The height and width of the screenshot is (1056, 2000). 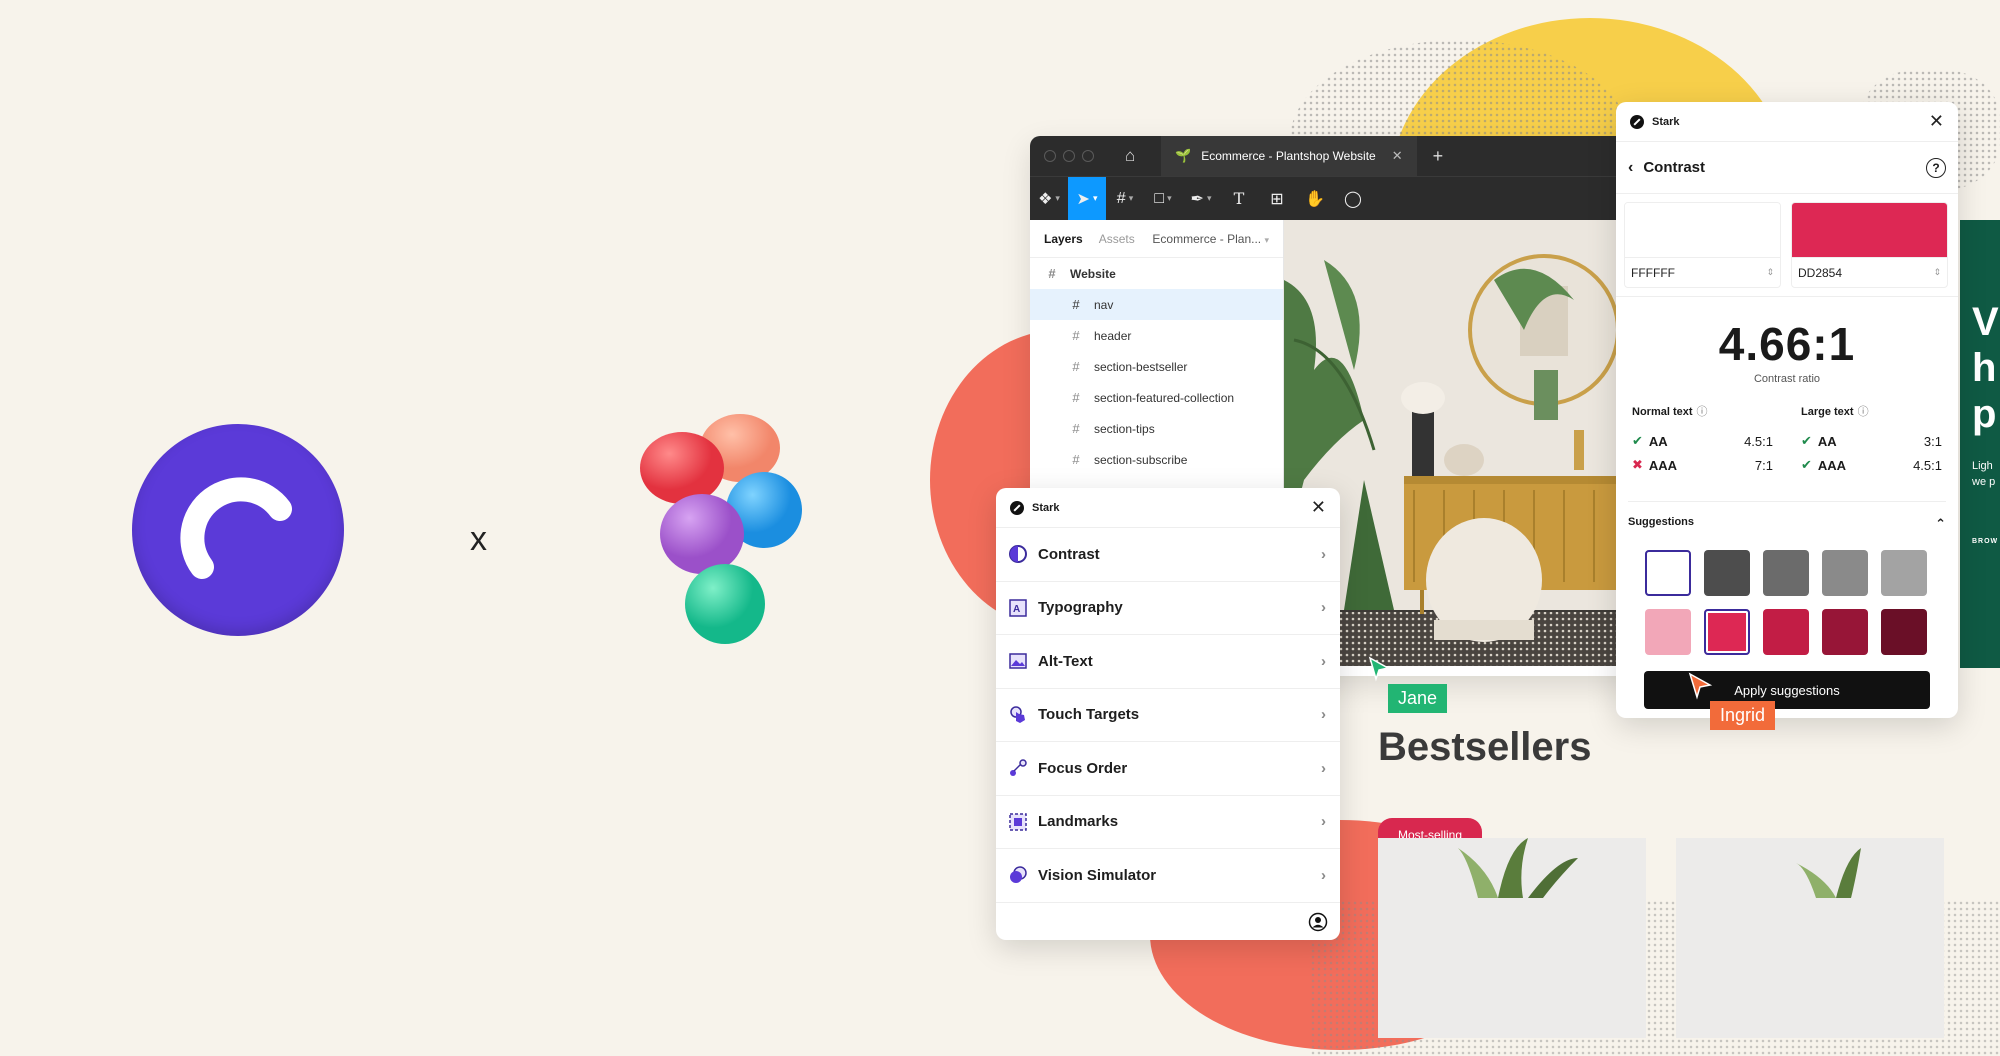 I want to click on contrast-ratio-value: 4.66:1, so click(x=1787, y=344).